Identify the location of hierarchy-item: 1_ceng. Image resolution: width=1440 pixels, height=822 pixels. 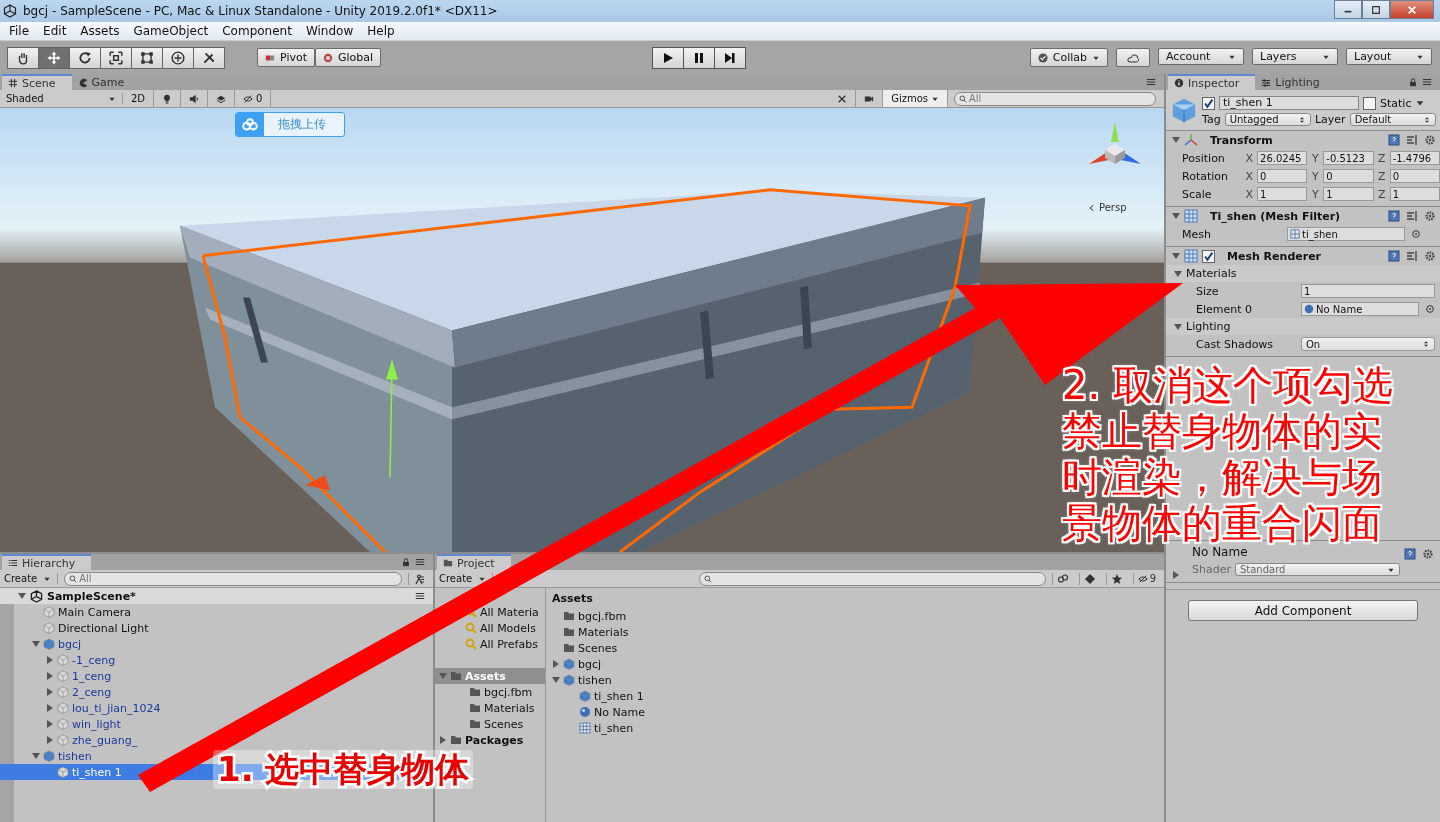
(79, 676).